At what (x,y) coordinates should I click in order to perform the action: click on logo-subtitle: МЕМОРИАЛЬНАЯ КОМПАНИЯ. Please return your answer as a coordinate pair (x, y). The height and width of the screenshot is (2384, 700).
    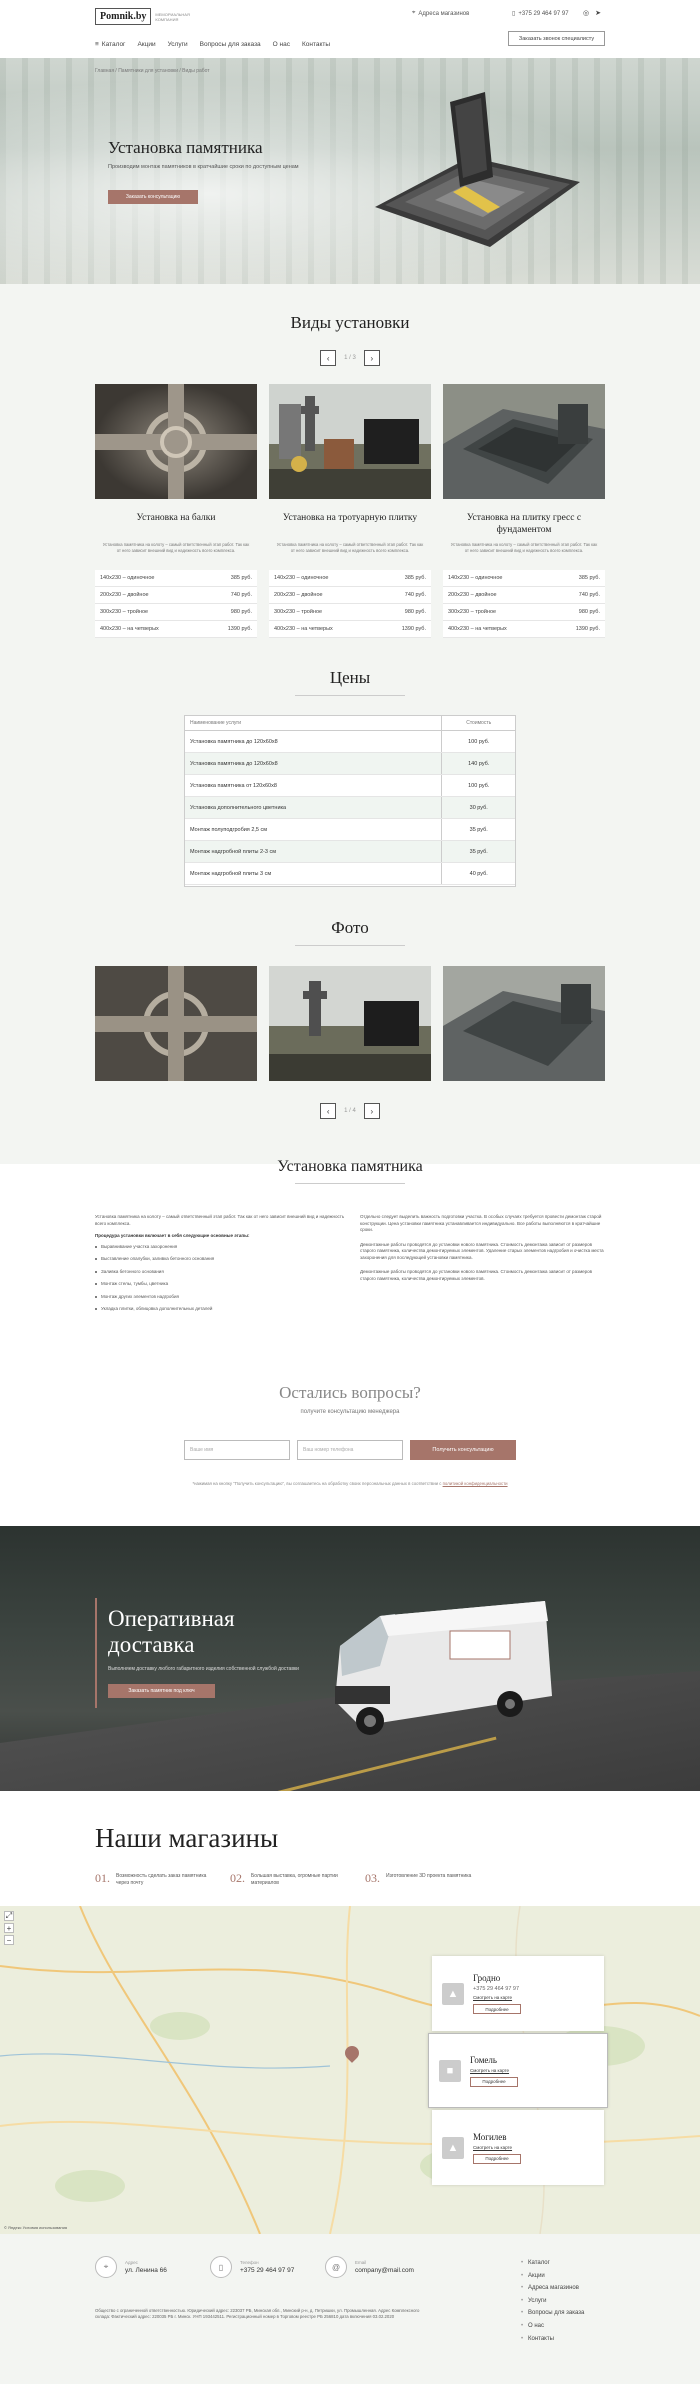
    Looking at the image, I should click on (172, 16).